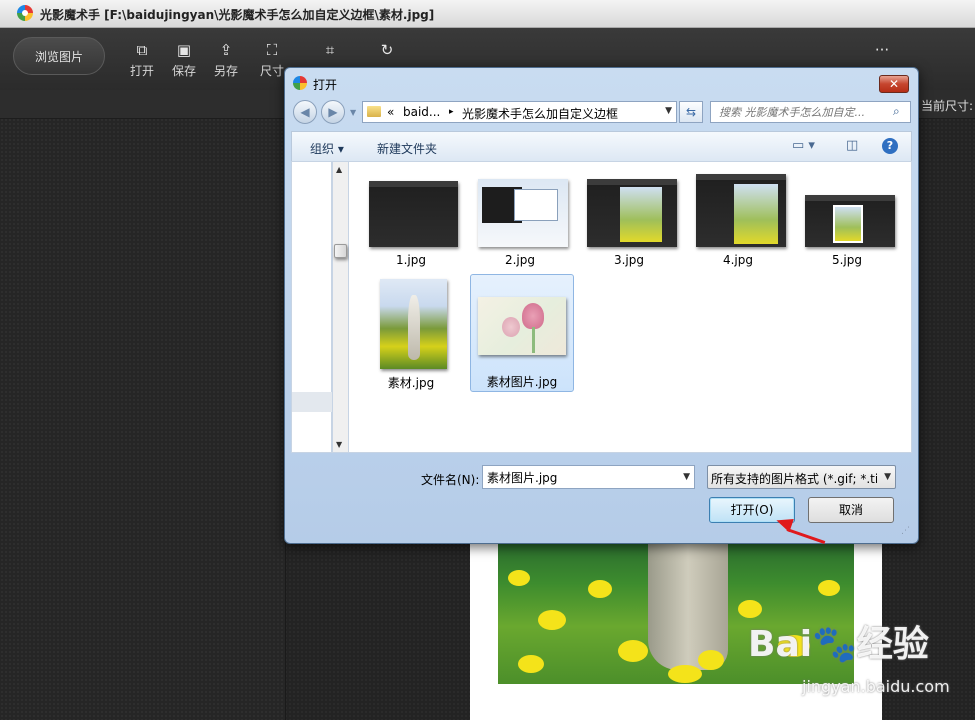  I want to click on scrollbar-thumb, so click(340, 251).